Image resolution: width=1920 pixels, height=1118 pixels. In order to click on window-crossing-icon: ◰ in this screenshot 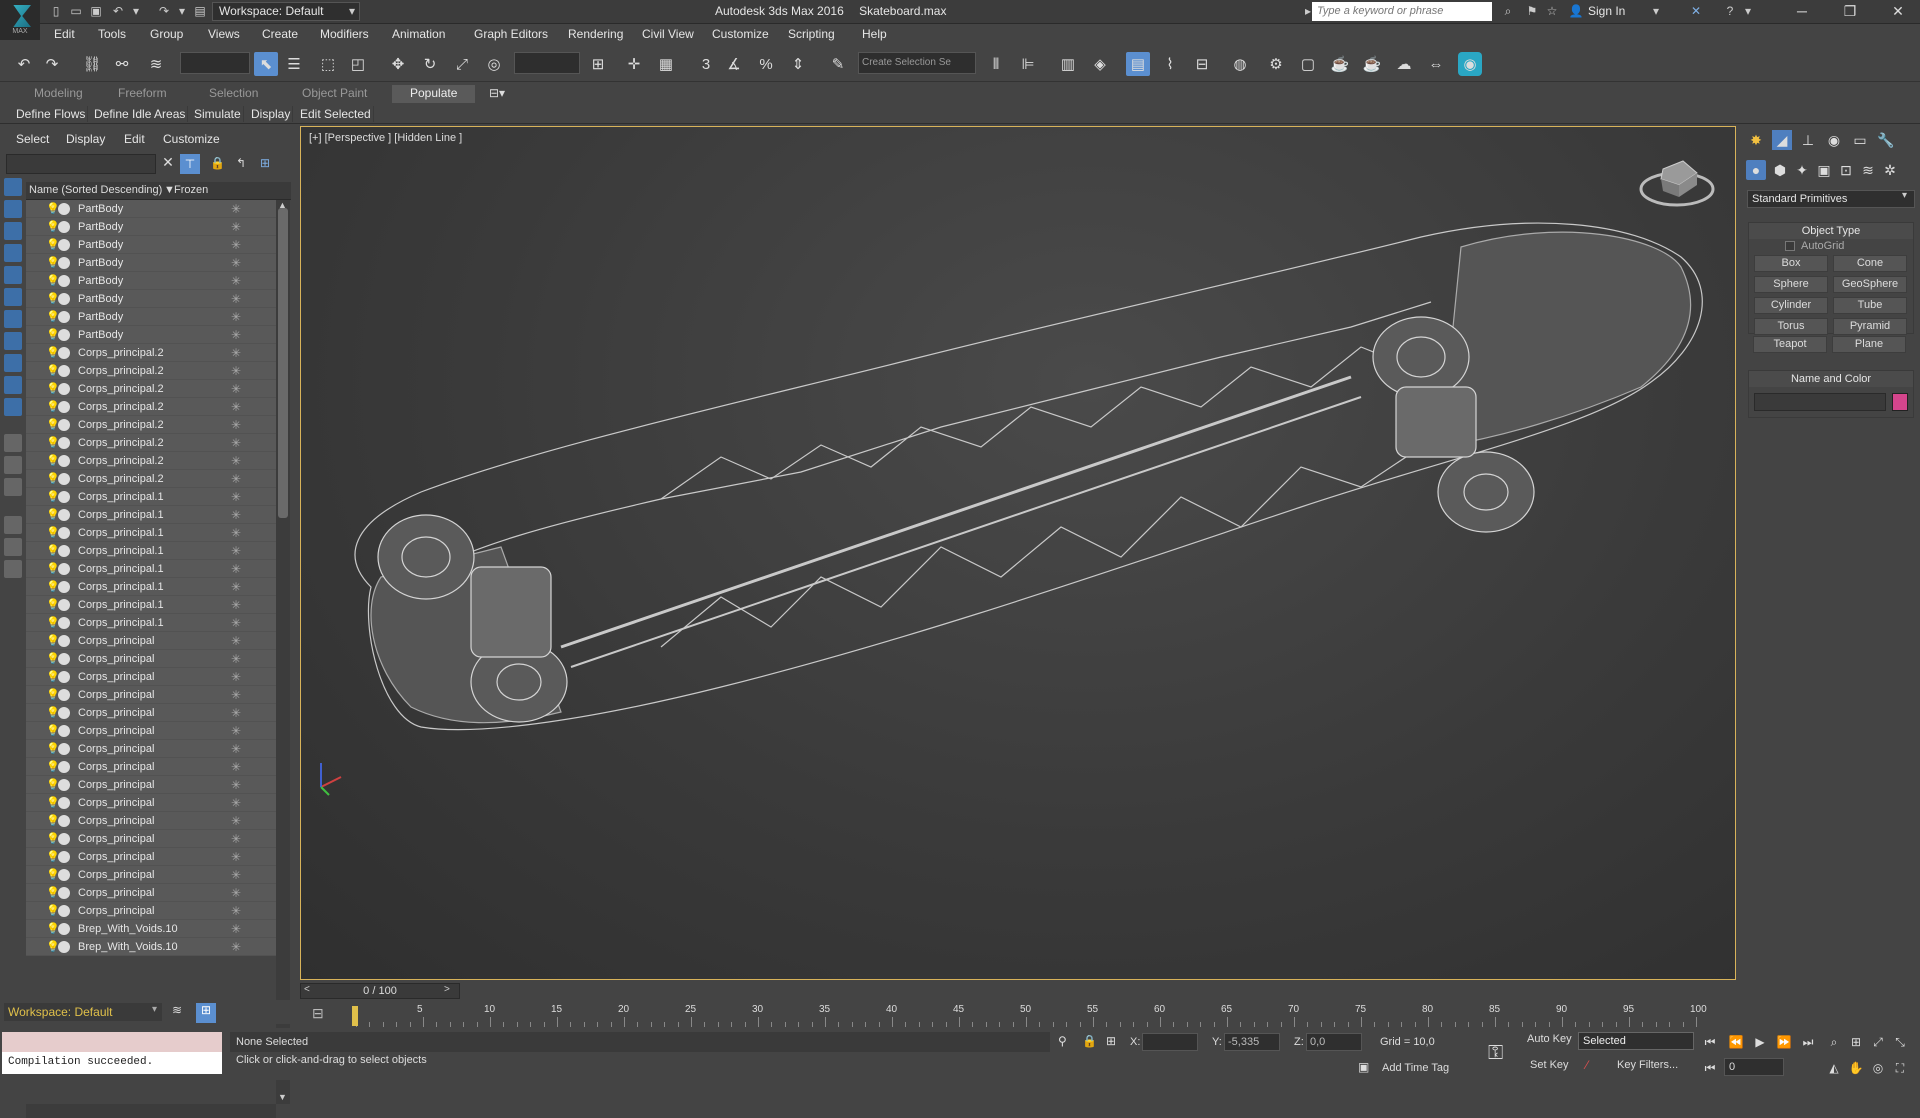, I will do `click(358, 64)`.